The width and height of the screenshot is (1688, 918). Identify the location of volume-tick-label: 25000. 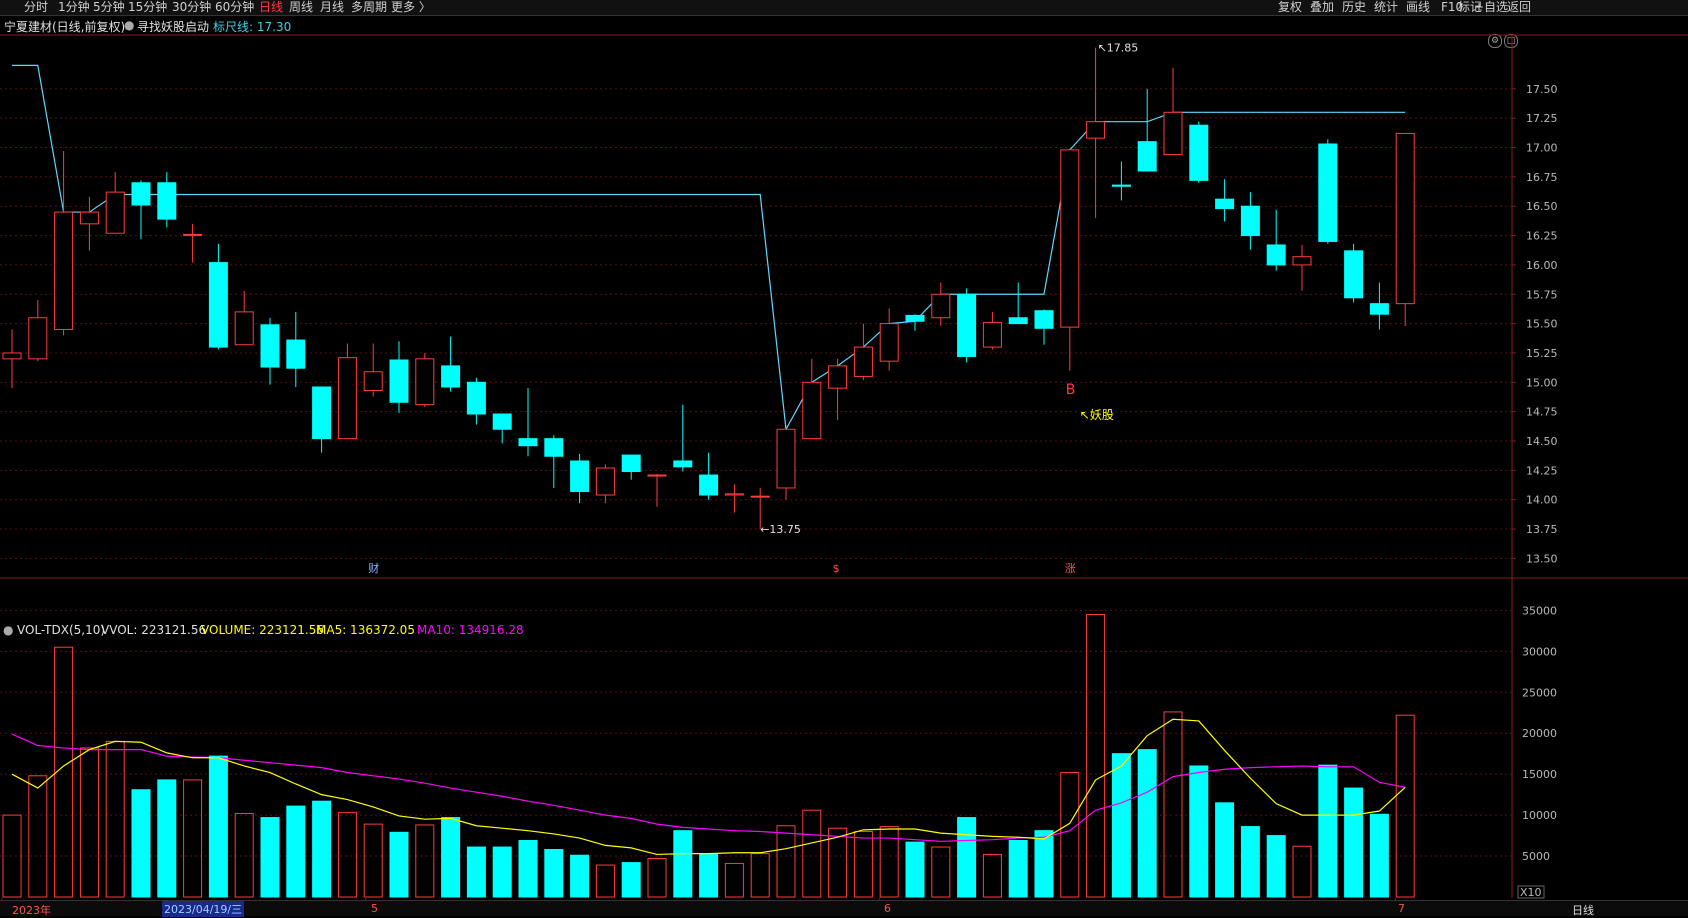
(1539, 692).